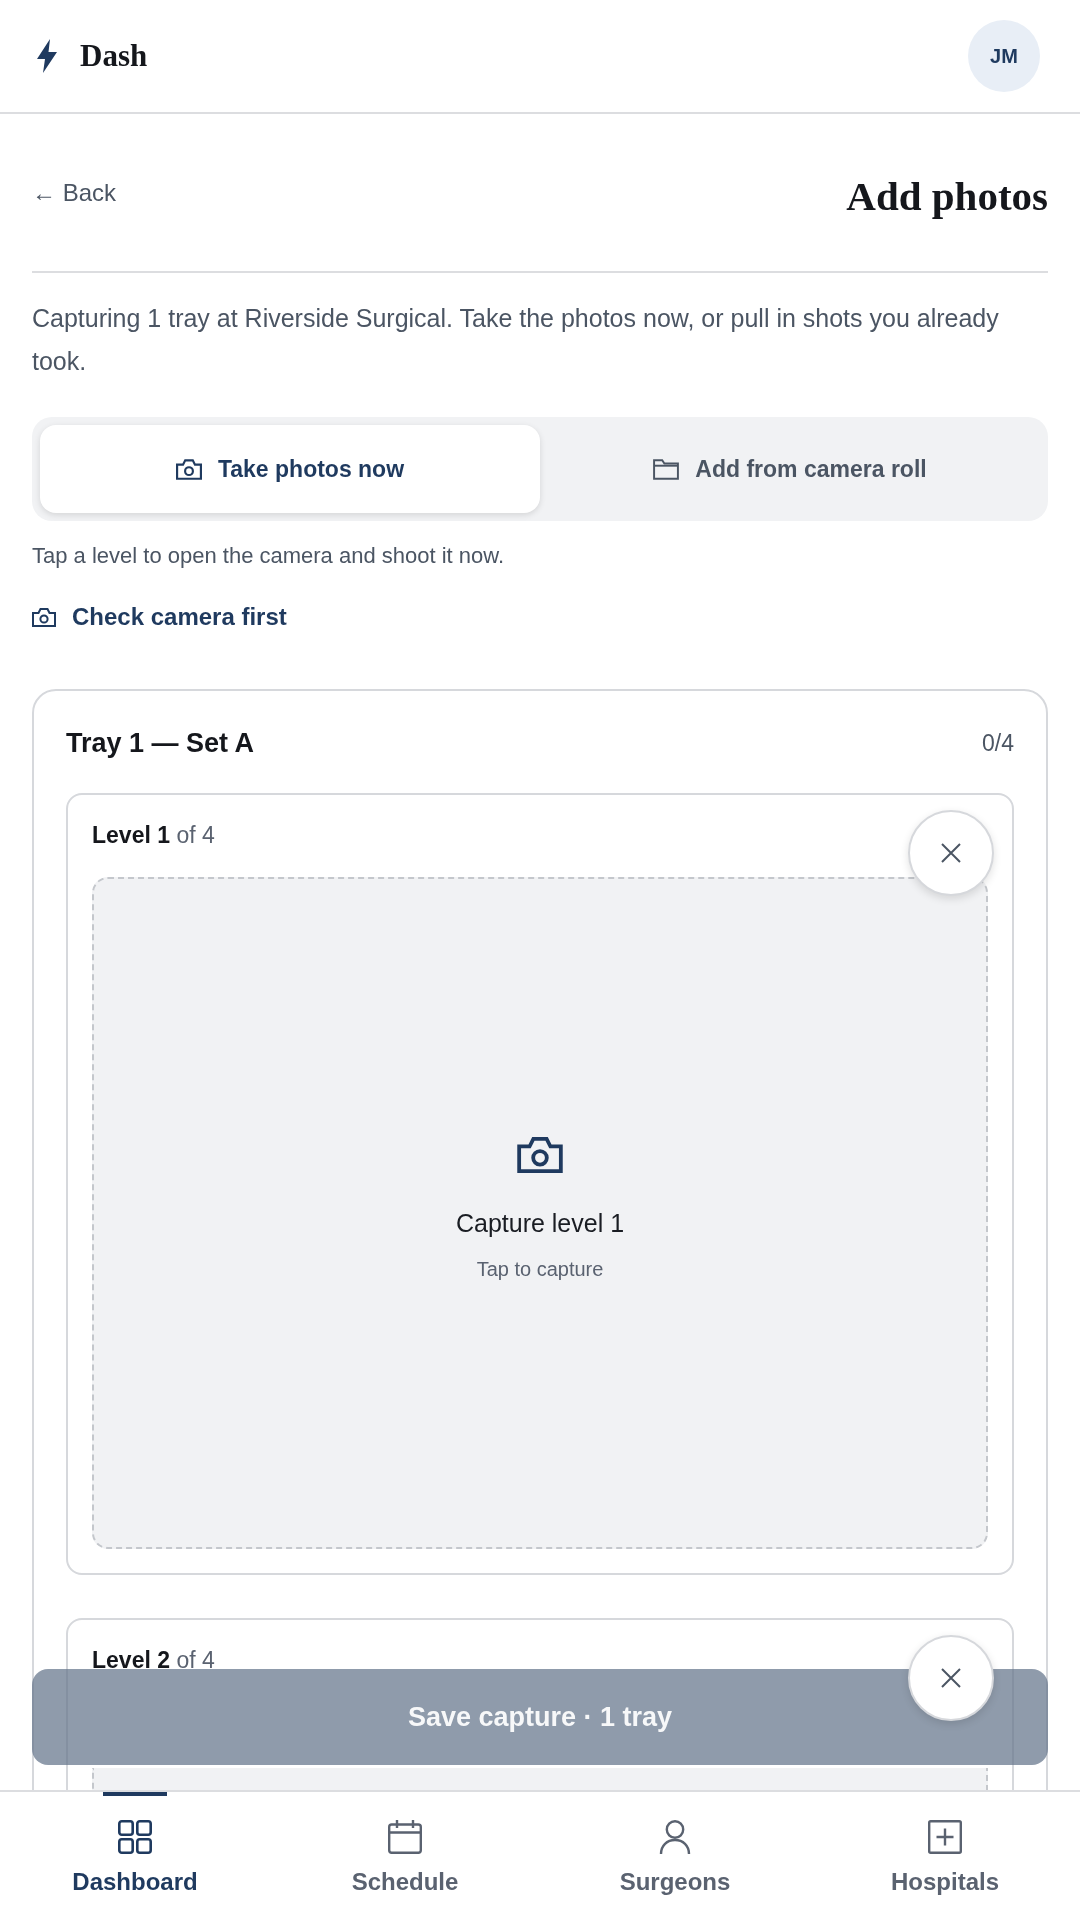 The image size is (1080, 1920). I want to click on page-title: Add photos, so click(947, 195).